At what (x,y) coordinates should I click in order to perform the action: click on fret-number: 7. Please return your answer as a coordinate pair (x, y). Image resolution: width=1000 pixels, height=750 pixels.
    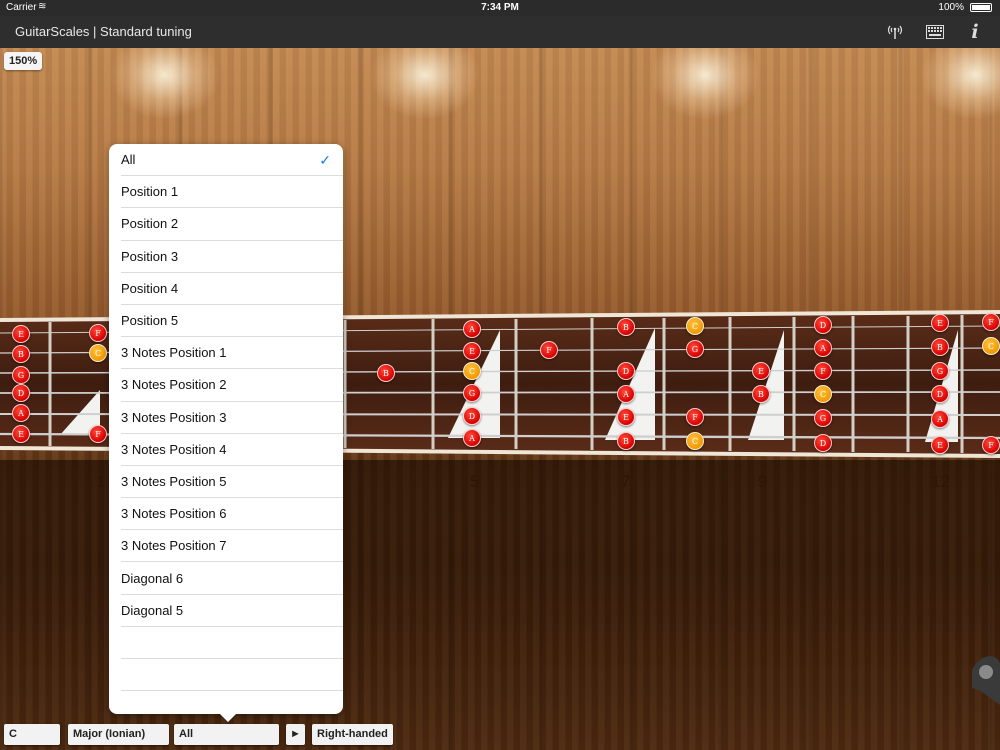
    Looking at the image, I should click on (626, 481).